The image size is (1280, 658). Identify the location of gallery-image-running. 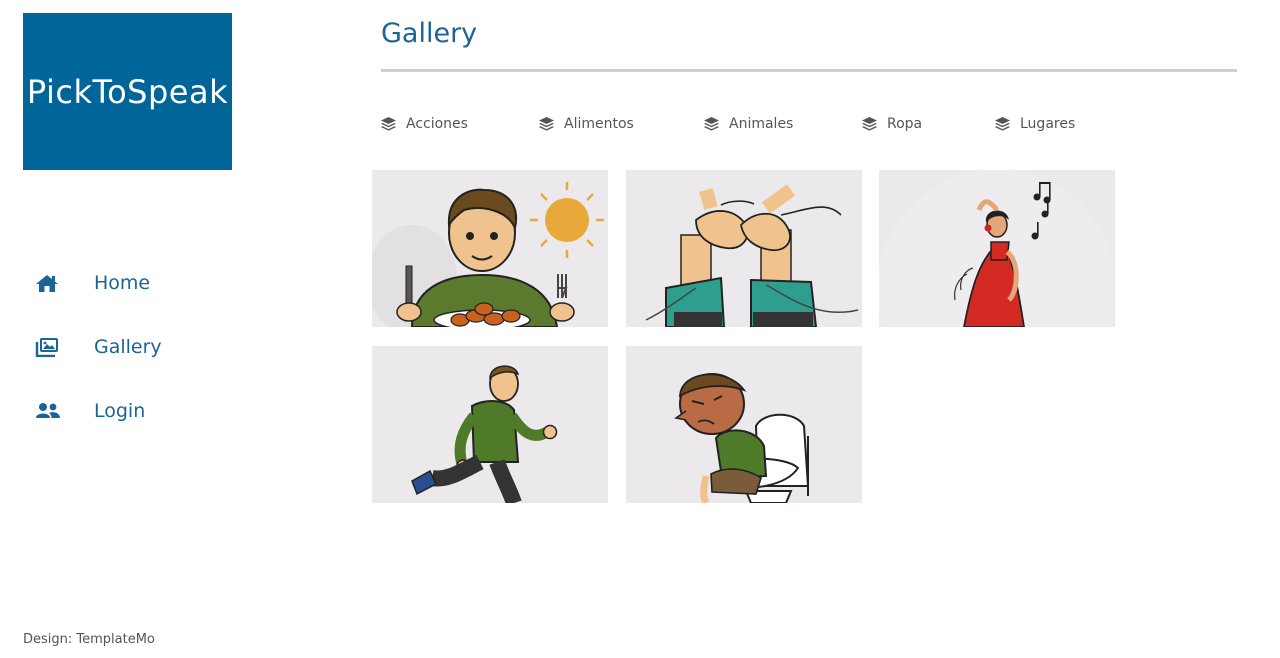
(490, 424).